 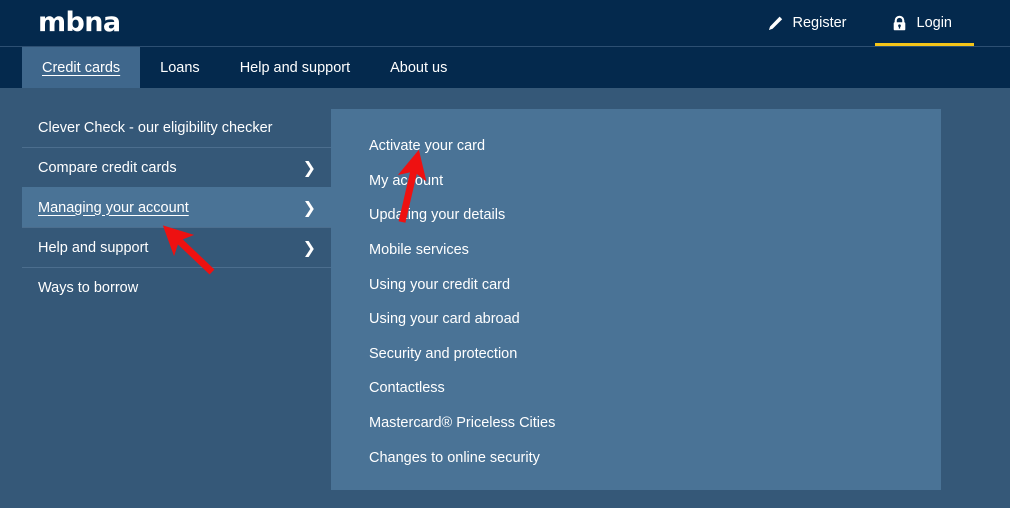 I want to click on submenu-link-my-account: My account, so click(x=645, y=181).